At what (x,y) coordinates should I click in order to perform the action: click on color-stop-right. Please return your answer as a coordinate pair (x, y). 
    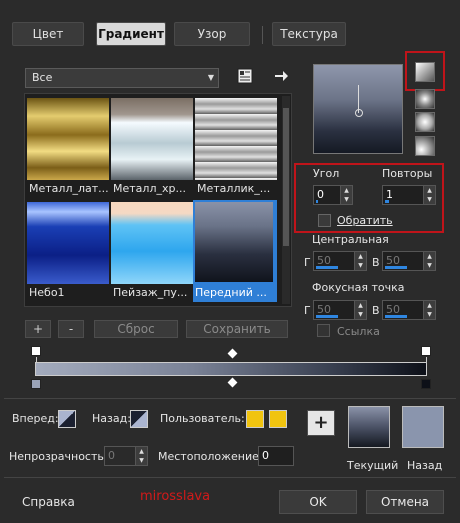
    Looking at the image, I should click on (426, 384).